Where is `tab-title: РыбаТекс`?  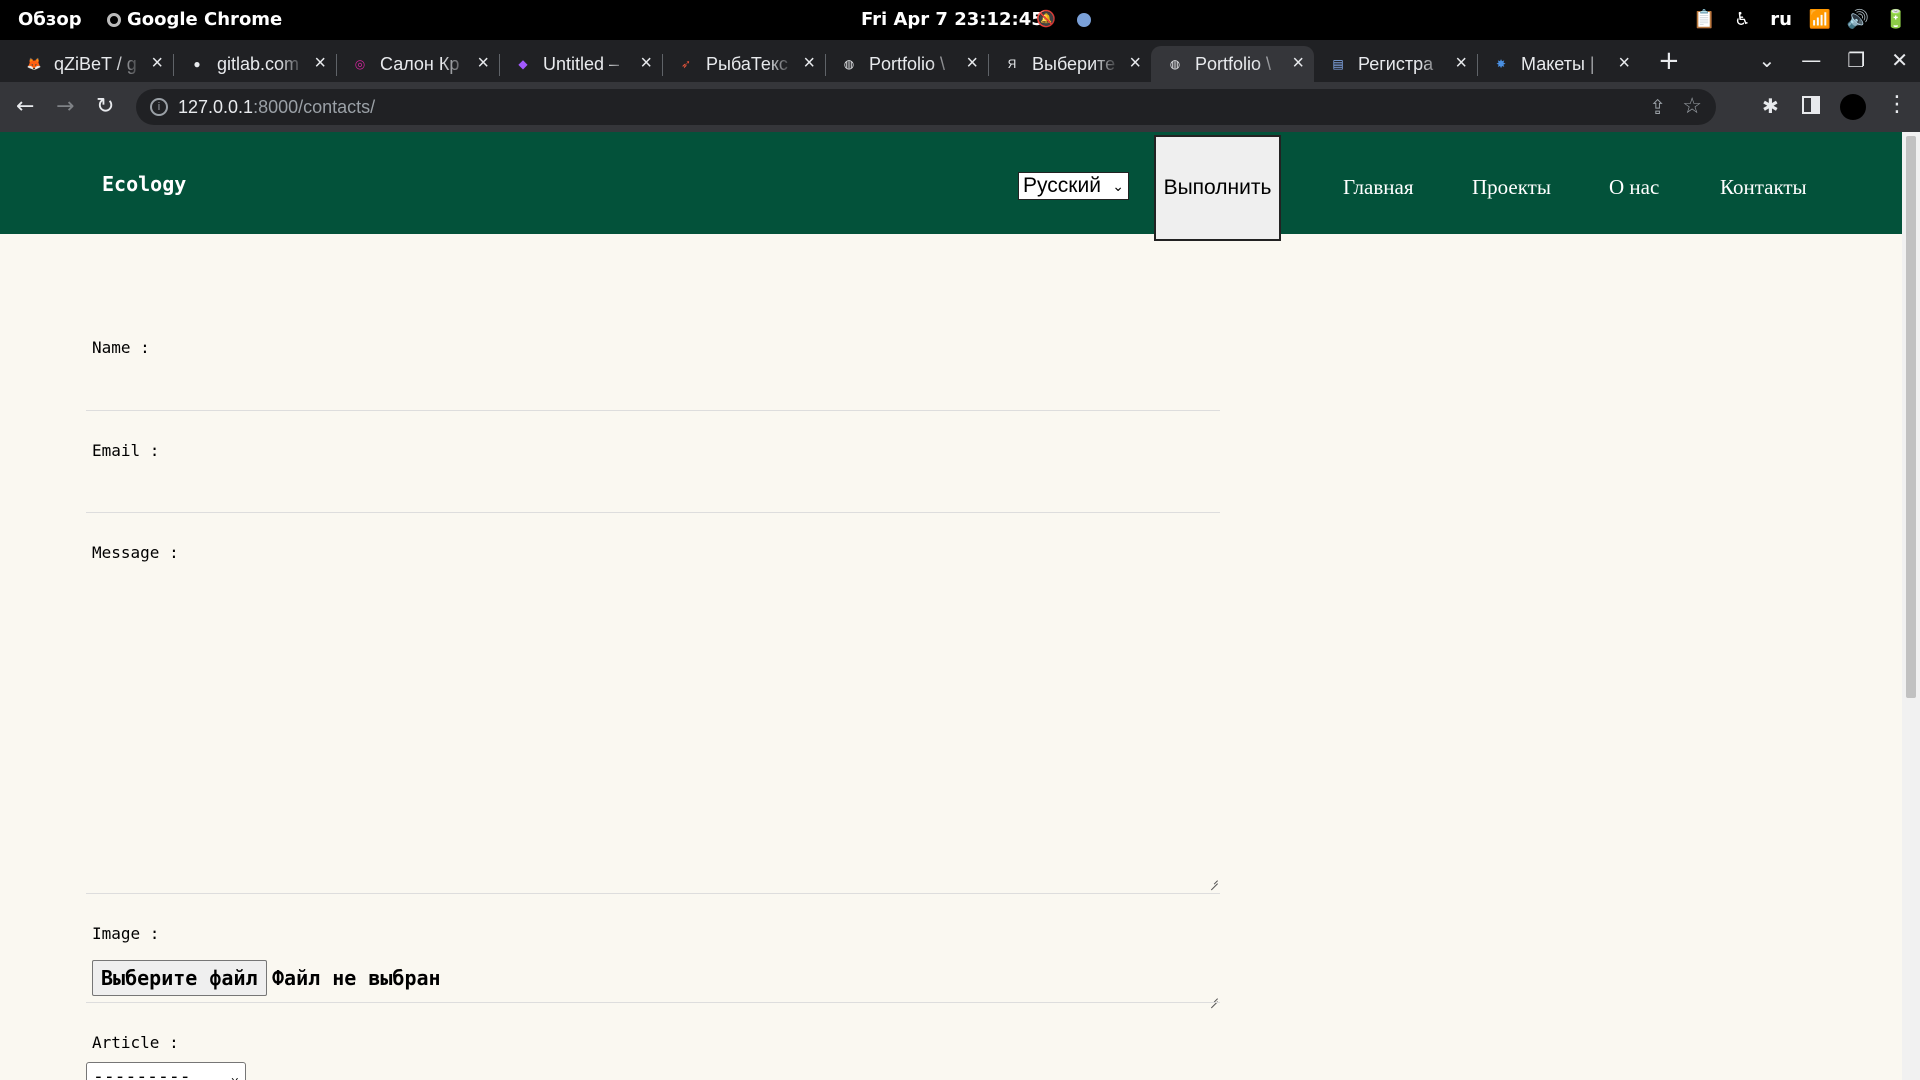
tab-title: РыбаТекс is located at coordinates (747, 63).